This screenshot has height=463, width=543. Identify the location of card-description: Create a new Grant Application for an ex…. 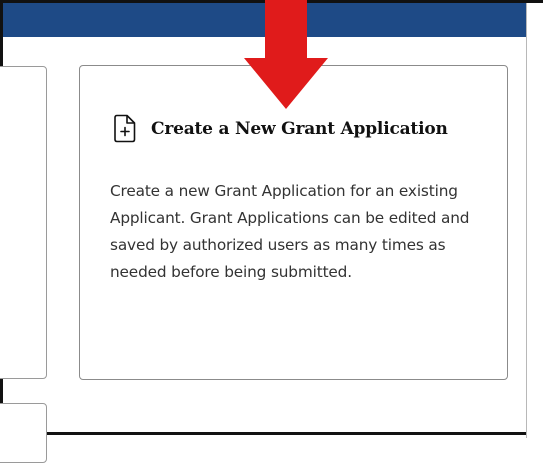
(290, 231).